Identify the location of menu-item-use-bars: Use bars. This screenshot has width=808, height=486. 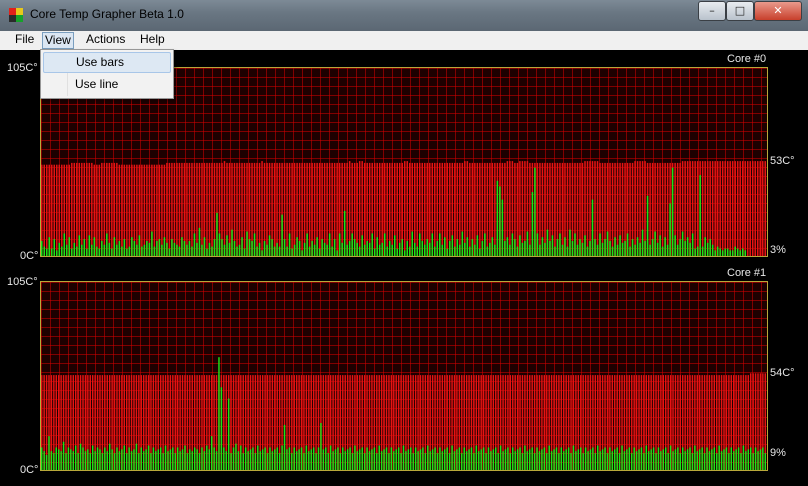
(107, 62).